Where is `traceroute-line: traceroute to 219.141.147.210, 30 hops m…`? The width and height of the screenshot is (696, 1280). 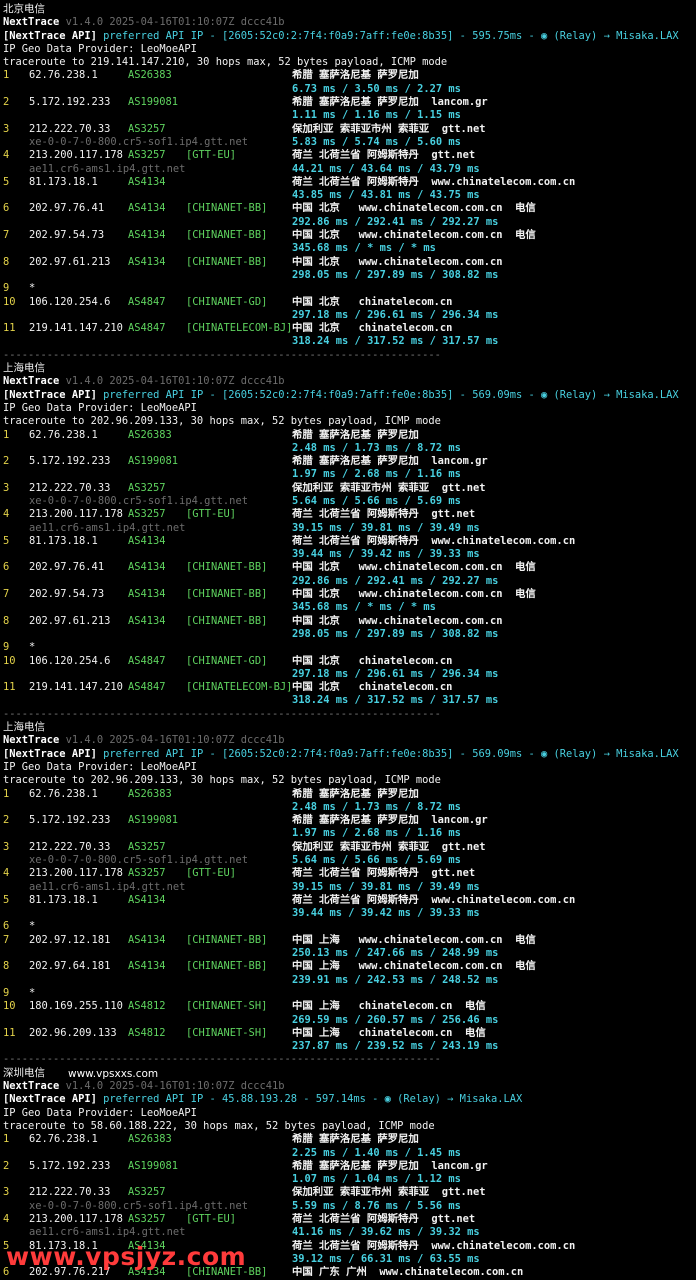 traceroute-line: traceroute to 219.141.147.210, 30 hops m… is located at coordinates (348, 62).